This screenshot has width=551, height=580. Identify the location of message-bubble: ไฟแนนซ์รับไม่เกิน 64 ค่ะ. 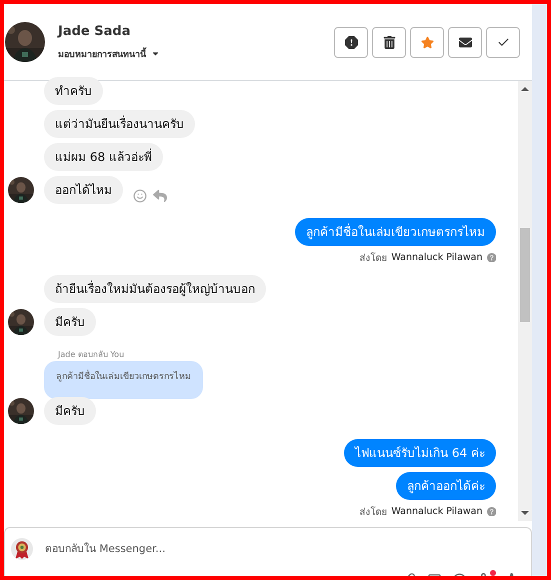
(420, 453).